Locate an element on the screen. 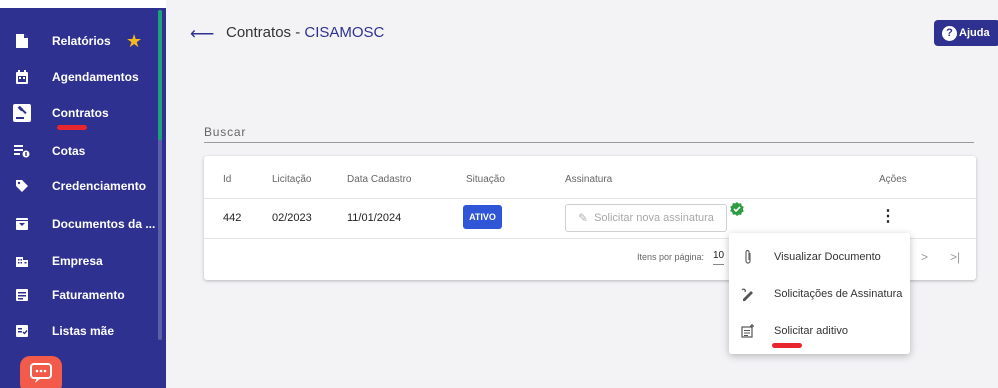 Image resolution: width=998 pixels, height=388 pixels. menu-item-label: Solicitar aditivo is located at coordinates (811, 331).